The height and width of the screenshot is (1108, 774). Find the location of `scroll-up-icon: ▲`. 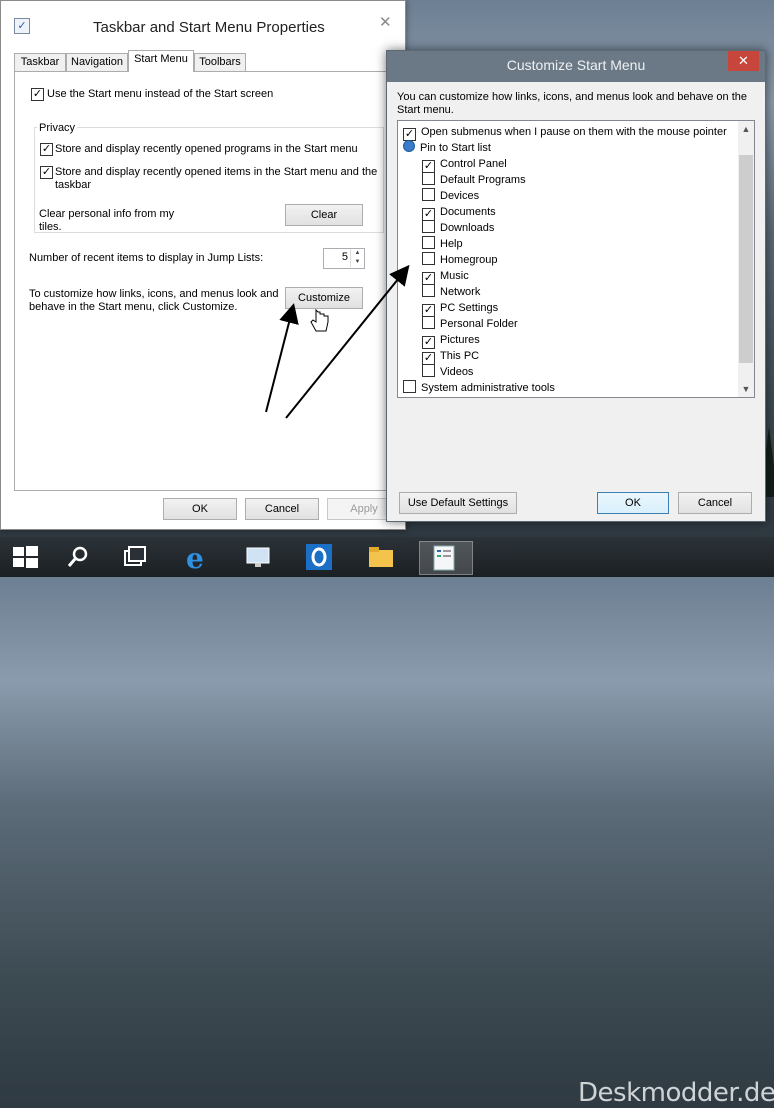

scroll-up-icon: ▲ is located at coordinates (746, 129).